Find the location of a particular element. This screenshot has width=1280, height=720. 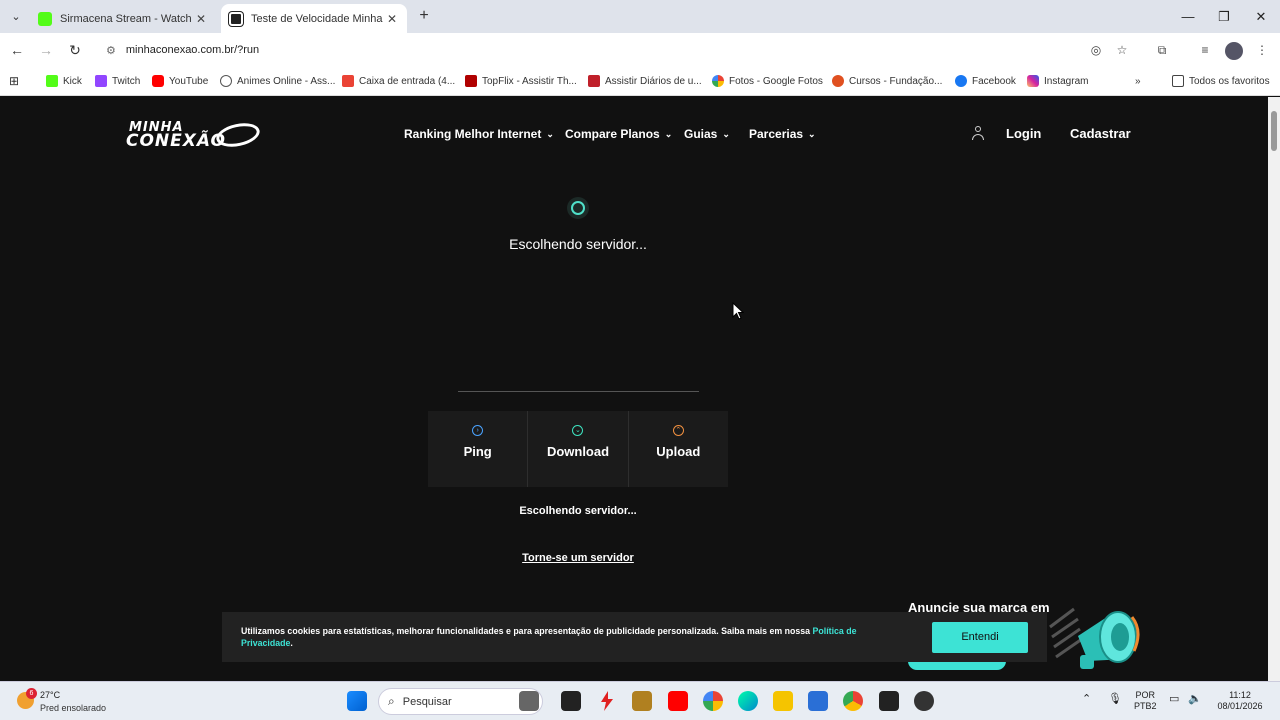

site-info-icon: ⚙ is located at coordinates (111, 50).